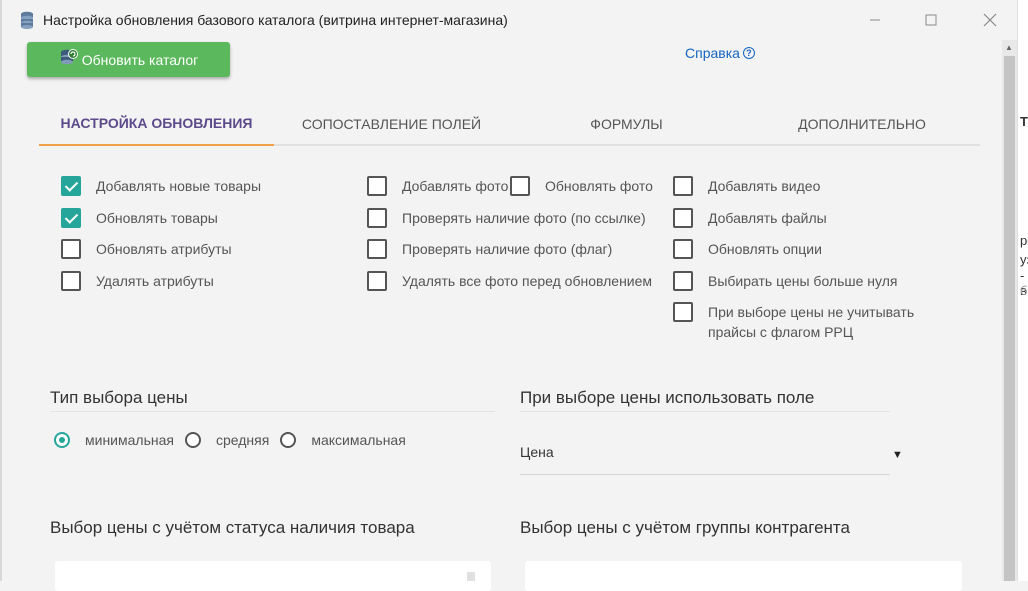  I want to click on scrollbar-thumb, so click(1009, 318).